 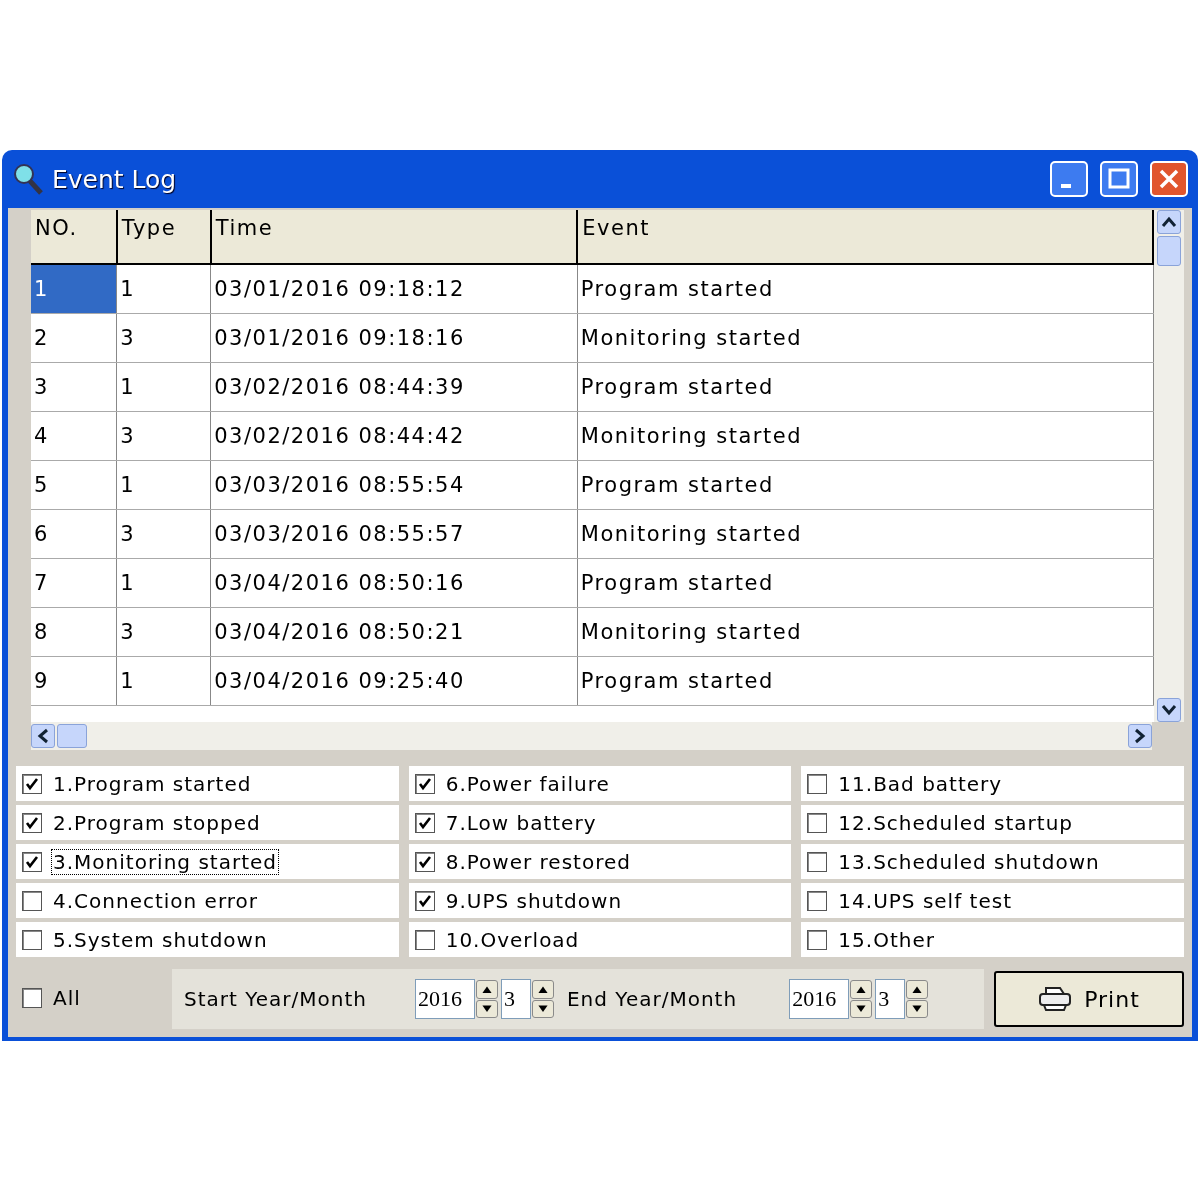 I want to click on table-cell: 03/02/2016 08:44:39, so click(x=394, y=387).